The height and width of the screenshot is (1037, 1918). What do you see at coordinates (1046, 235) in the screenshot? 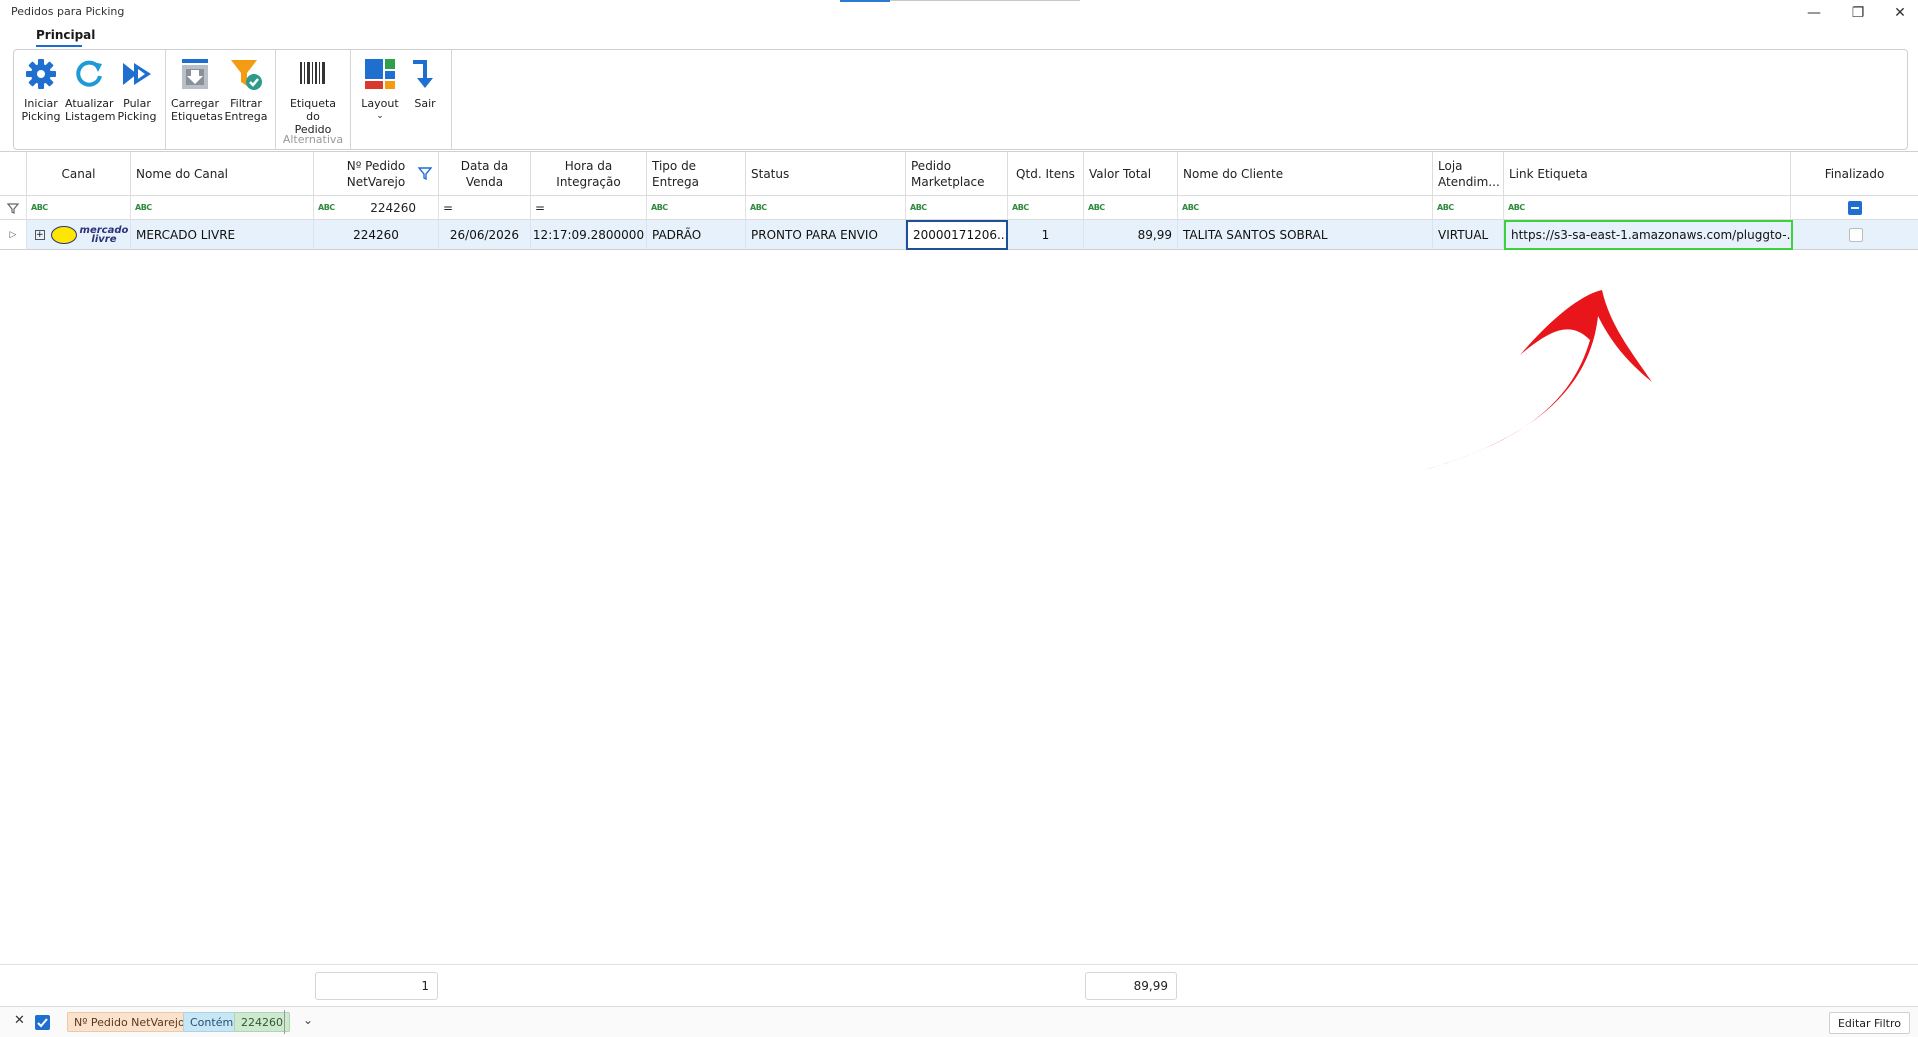
I see `table-cell-qtd-itens: 1` at bounding box center [1046, 235].